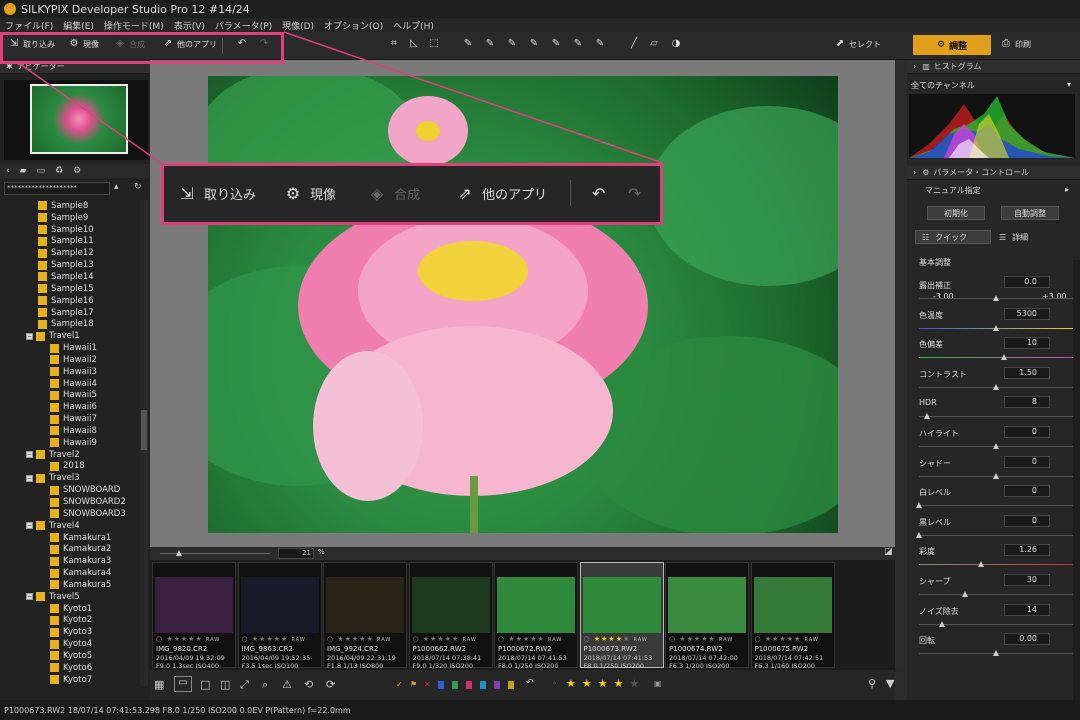  What do you see at coordinates (59, 171) in the screenshot?
I see `recycle-icon: ♻` at bounding box center [59, 171].